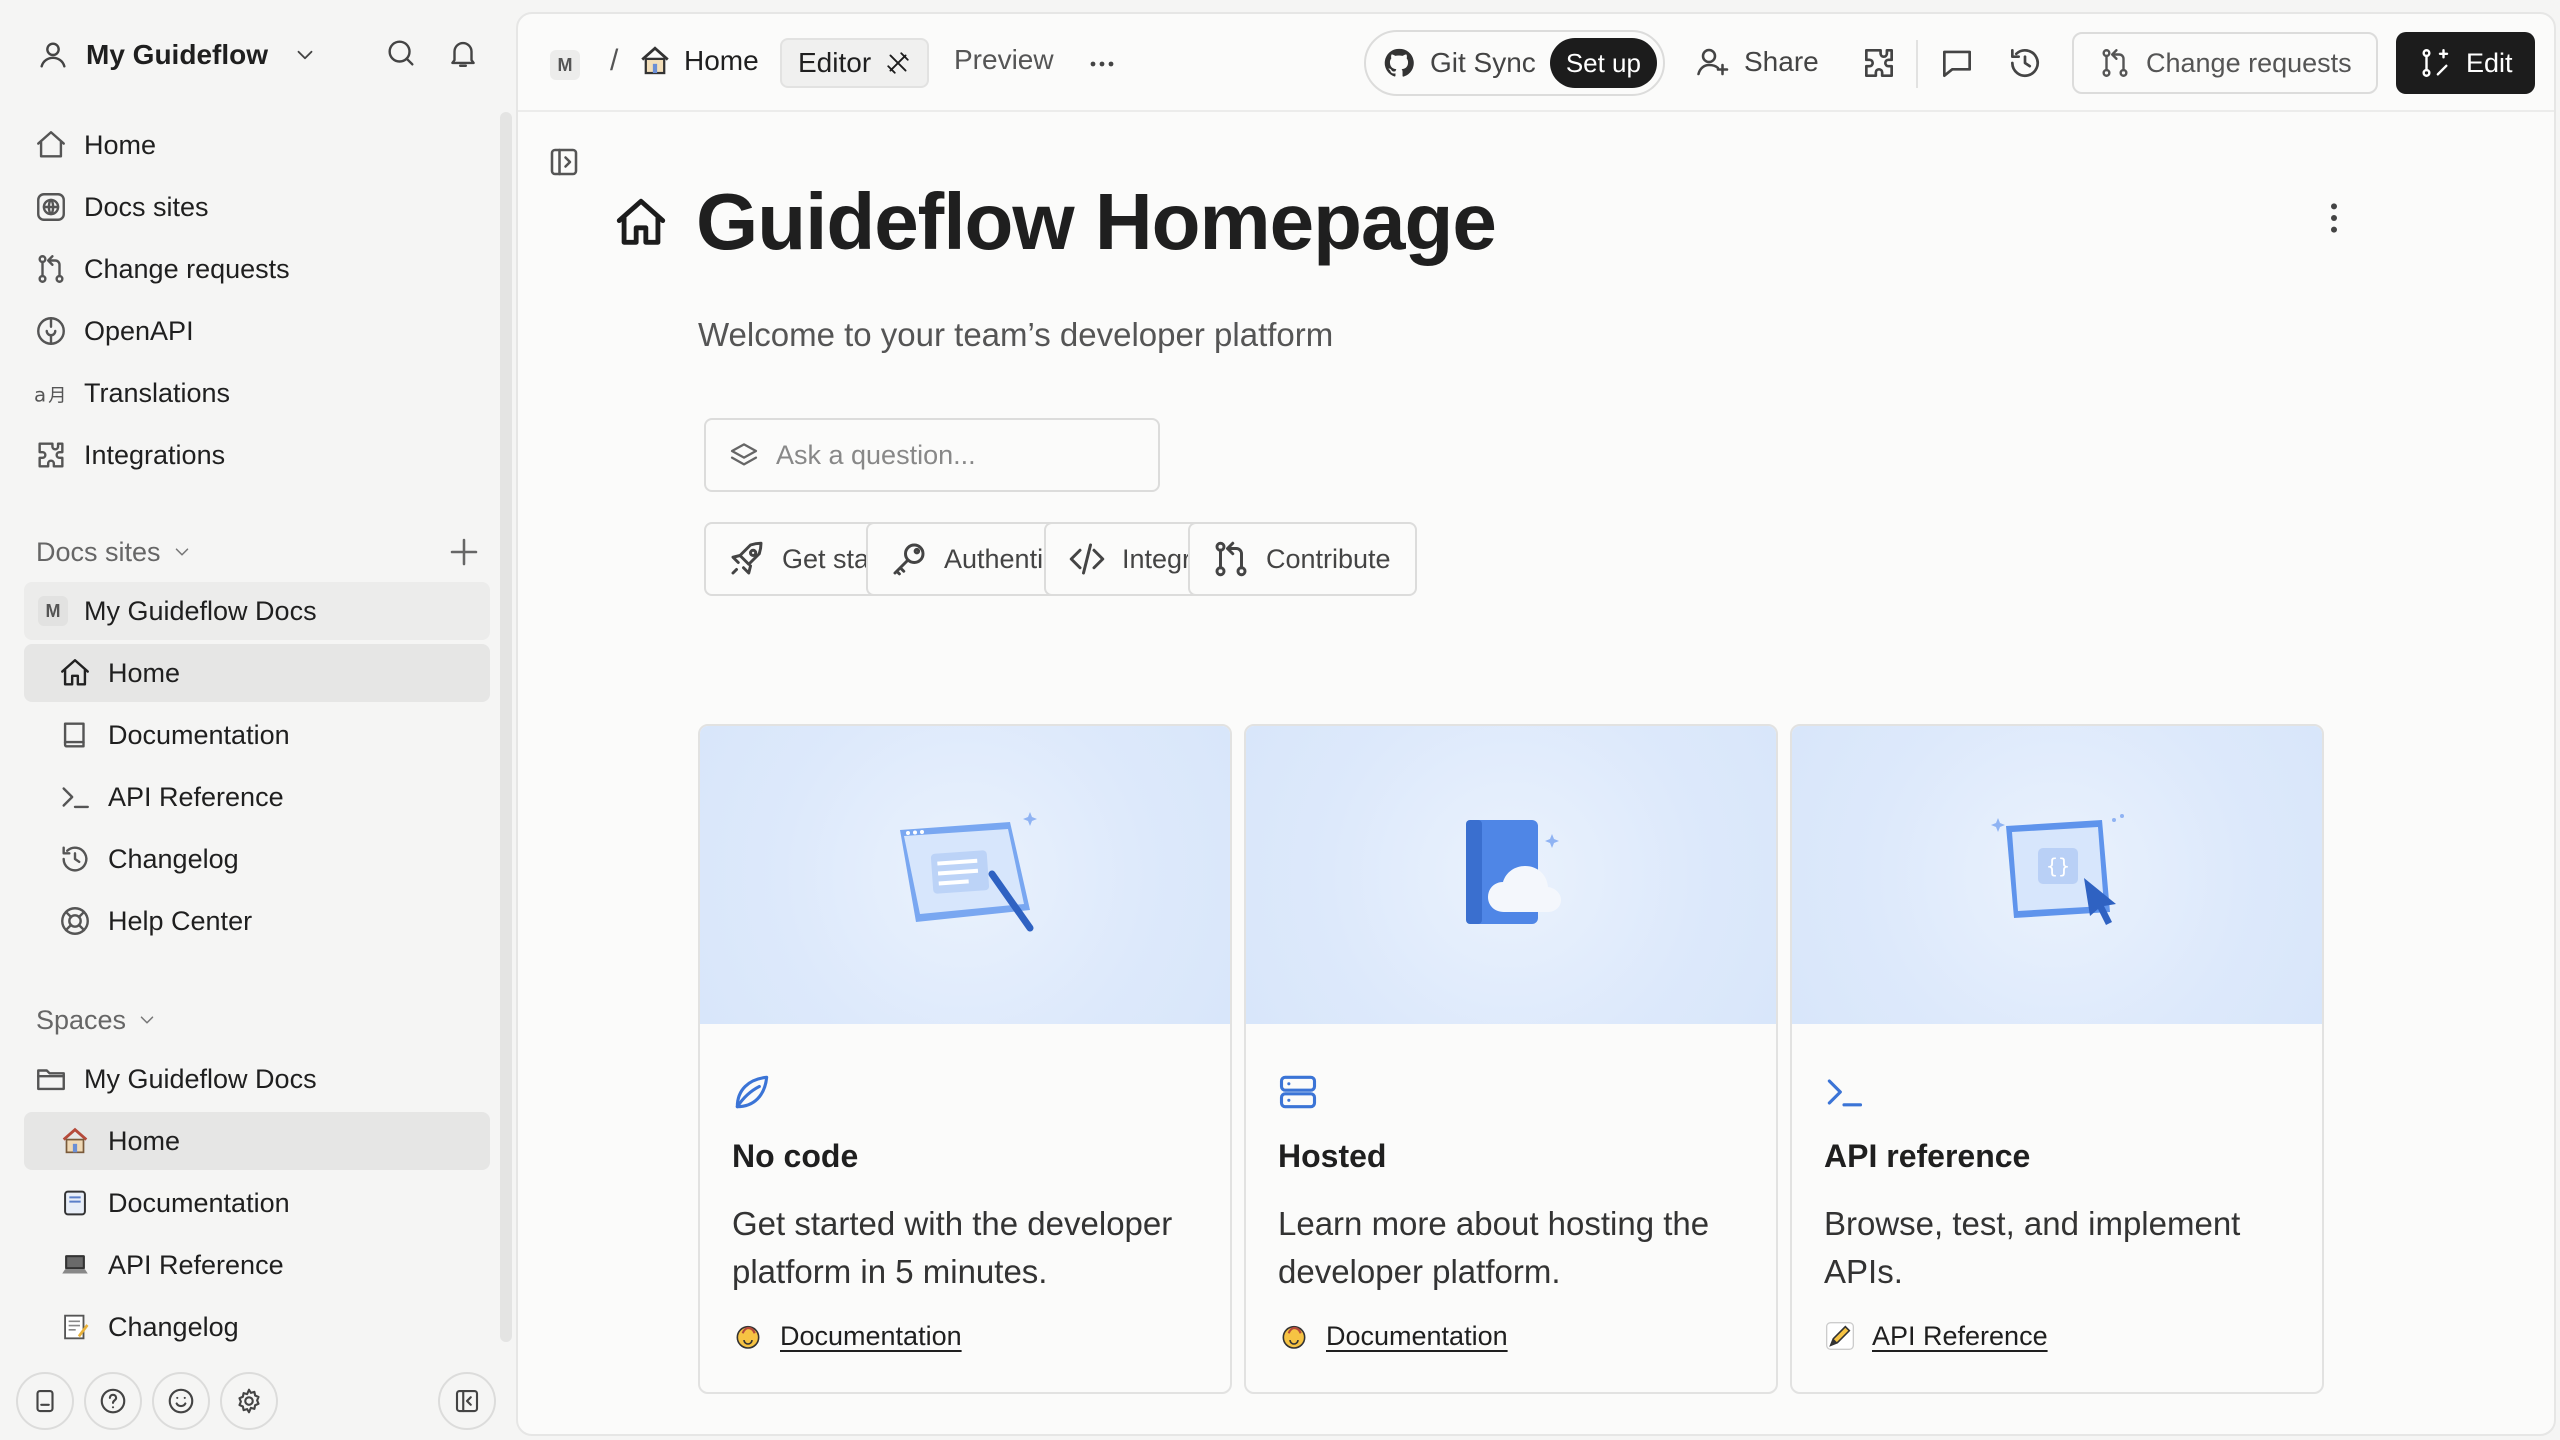 The height and width of the screenshot is (1440, 2560). Describe the element at coordinates (200, 1078) in the screenshot. I see `space-name: My Guideflow Docs` at that location.